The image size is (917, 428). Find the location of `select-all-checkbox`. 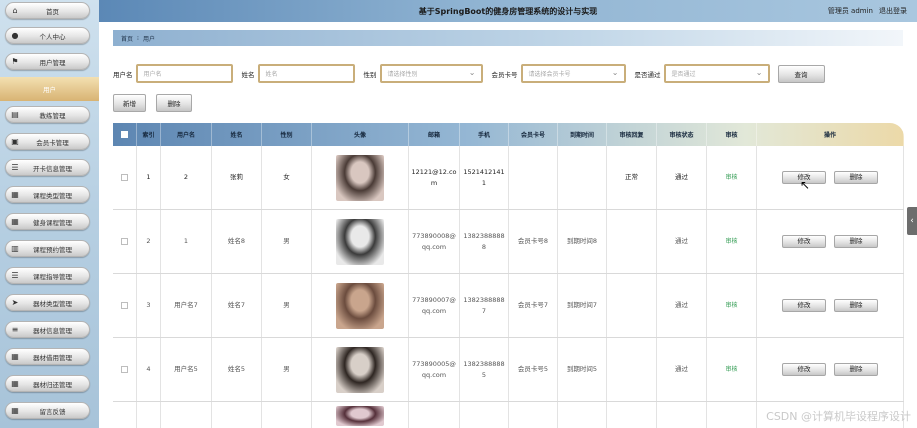

select-all-checkbox is located at coordinates (124, 134).